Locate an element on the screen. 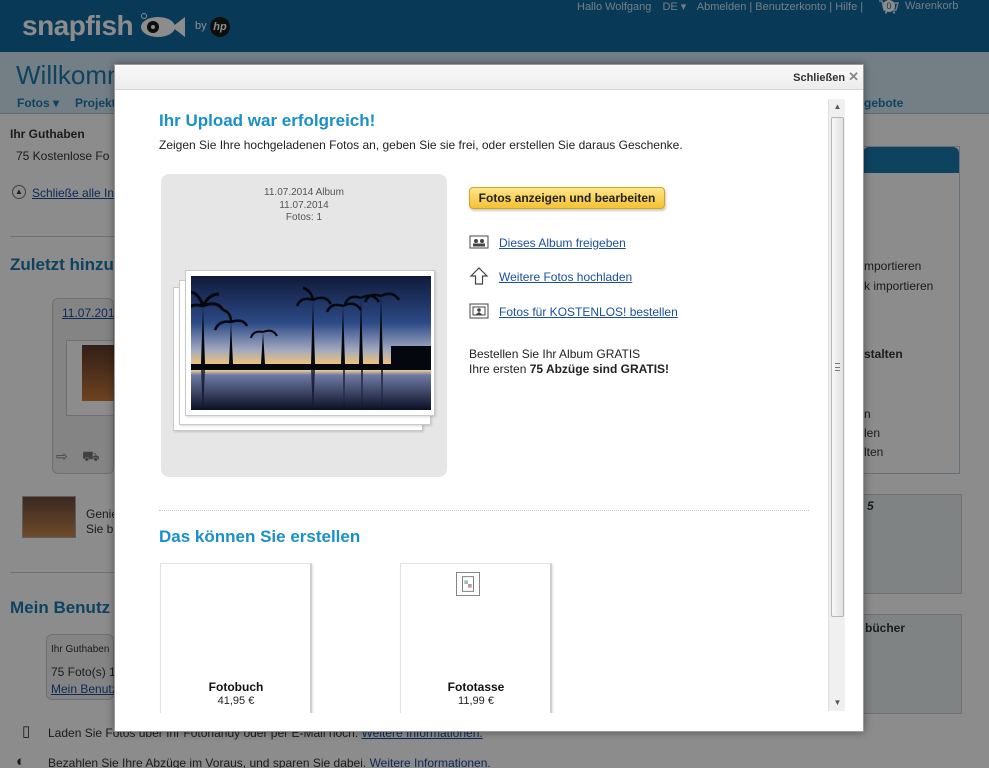 The image size is (989, 768). close-label: Schließen is located at coordinates (819, 78).